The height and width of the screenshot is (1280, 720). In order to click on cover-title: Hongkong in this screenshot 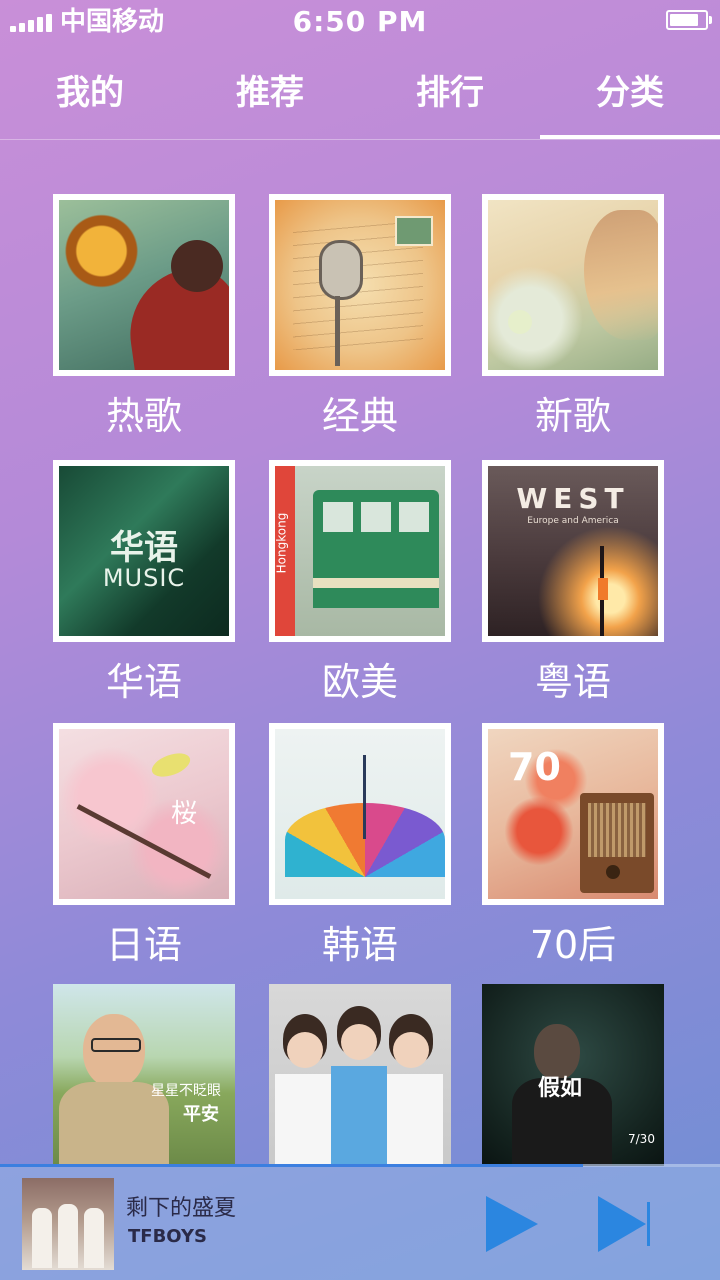, I will do `click(281, 543)`.